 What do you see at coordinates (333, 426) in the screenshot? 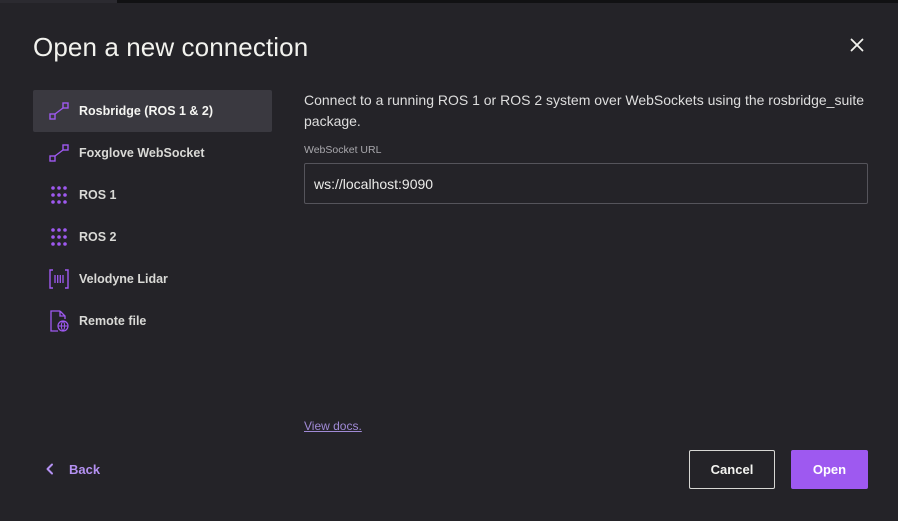
I see `view-docs-link: View docs.` at bounding box center [333, 426].